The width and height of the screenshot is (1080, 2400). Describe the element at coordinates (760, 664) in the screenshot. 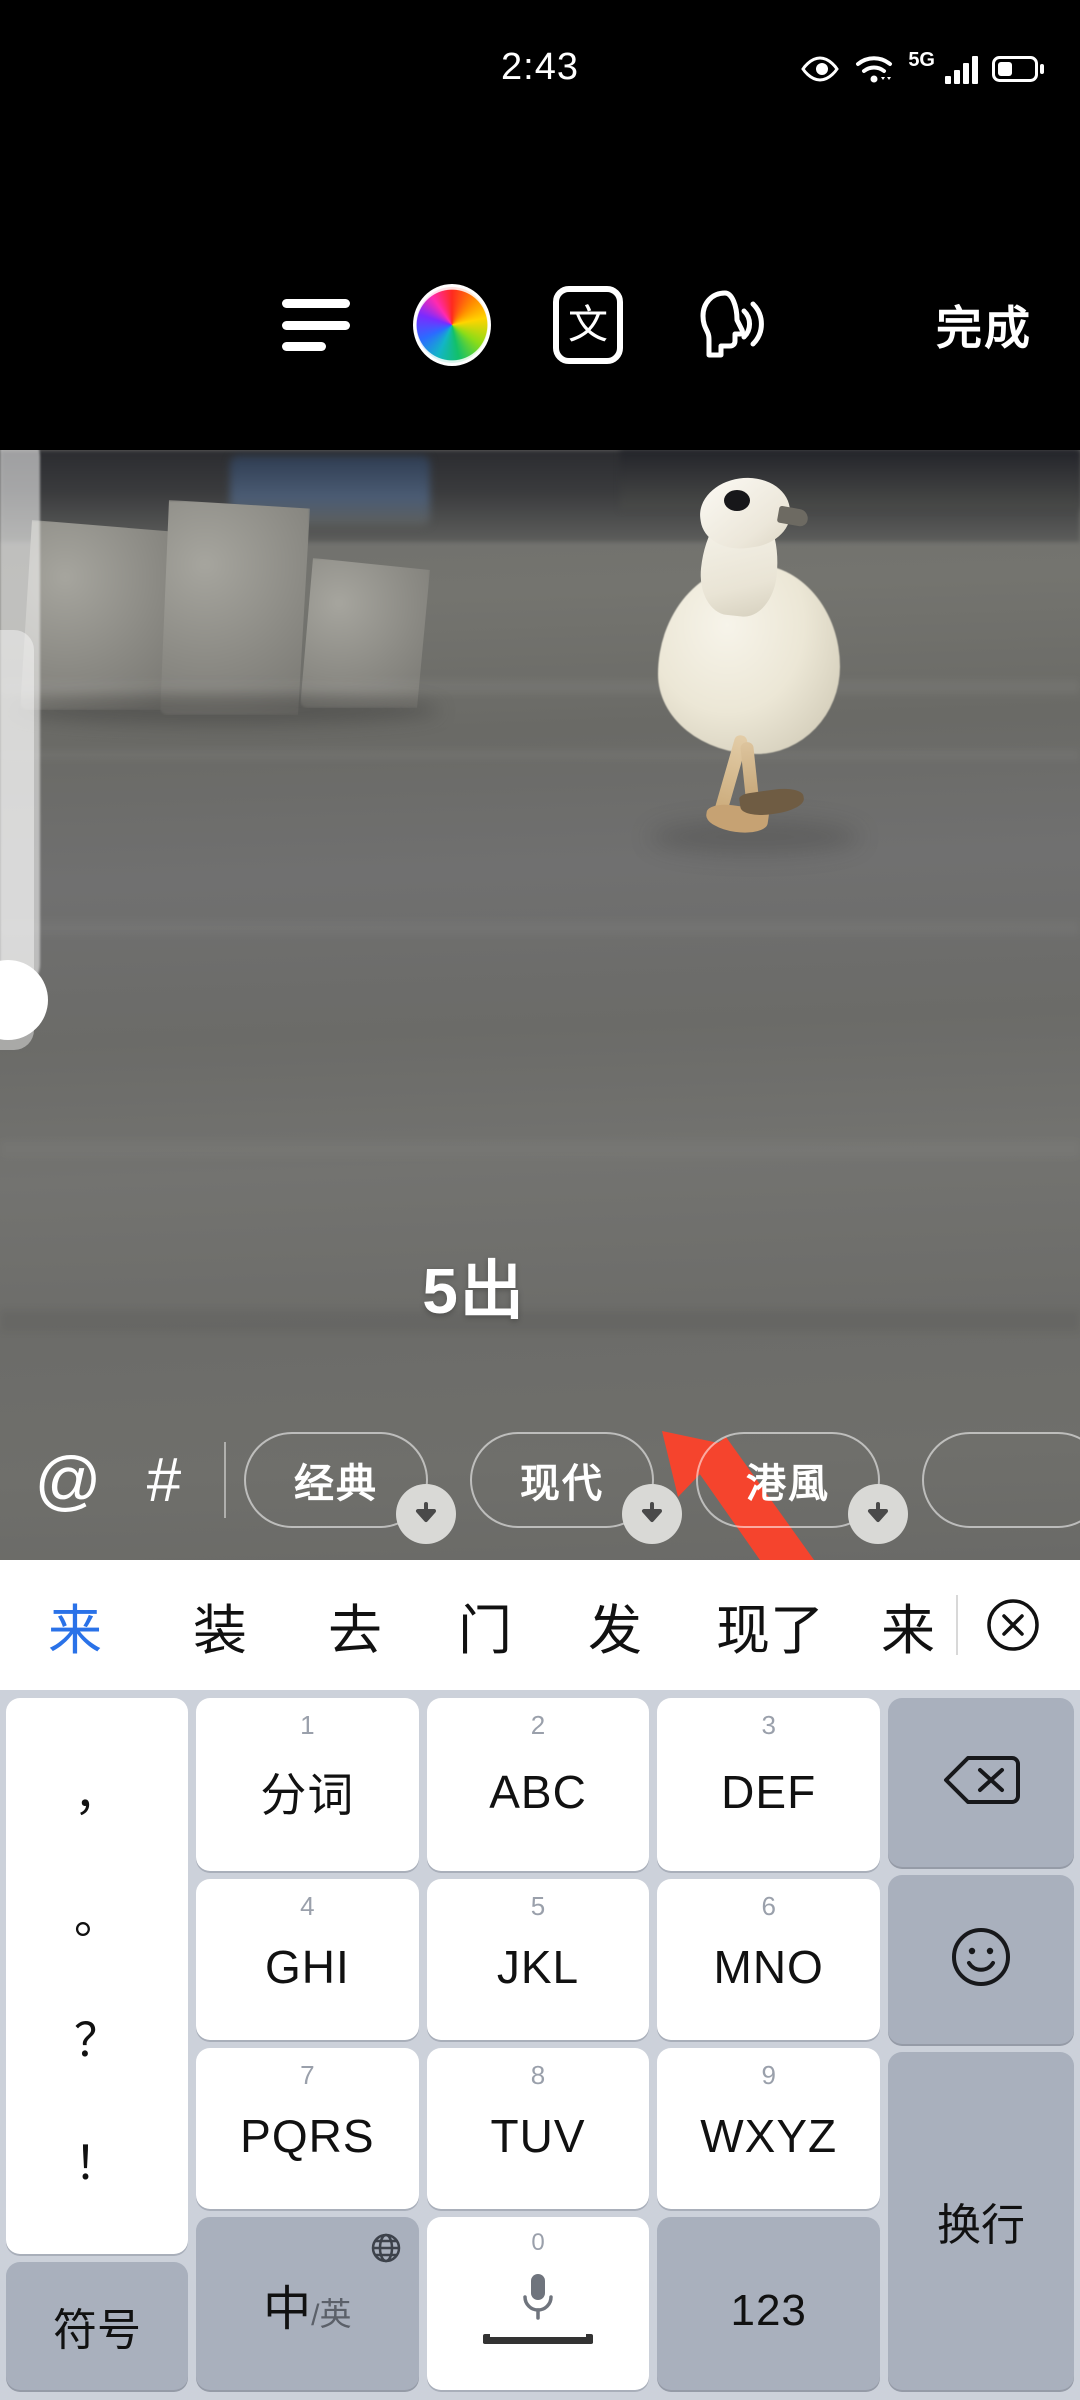

I see `duck-subject` at that location.